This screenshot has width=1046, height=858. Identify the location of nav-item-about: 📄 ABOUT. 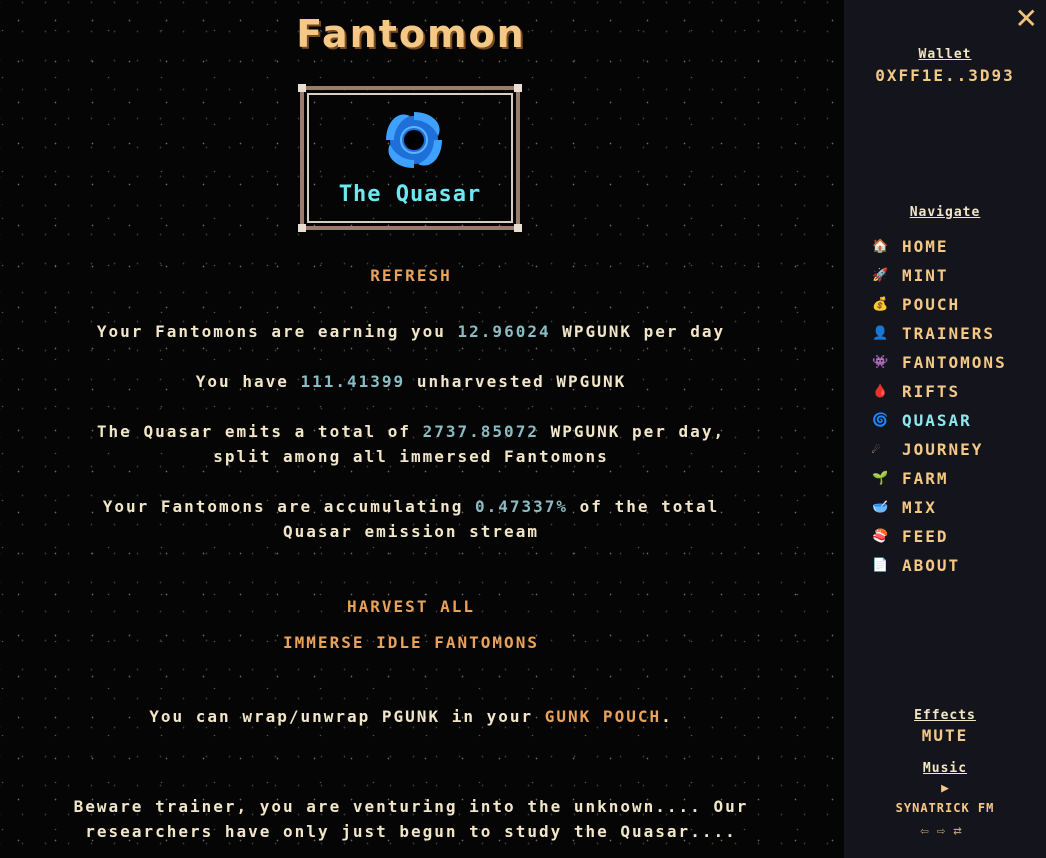
(939, 565).